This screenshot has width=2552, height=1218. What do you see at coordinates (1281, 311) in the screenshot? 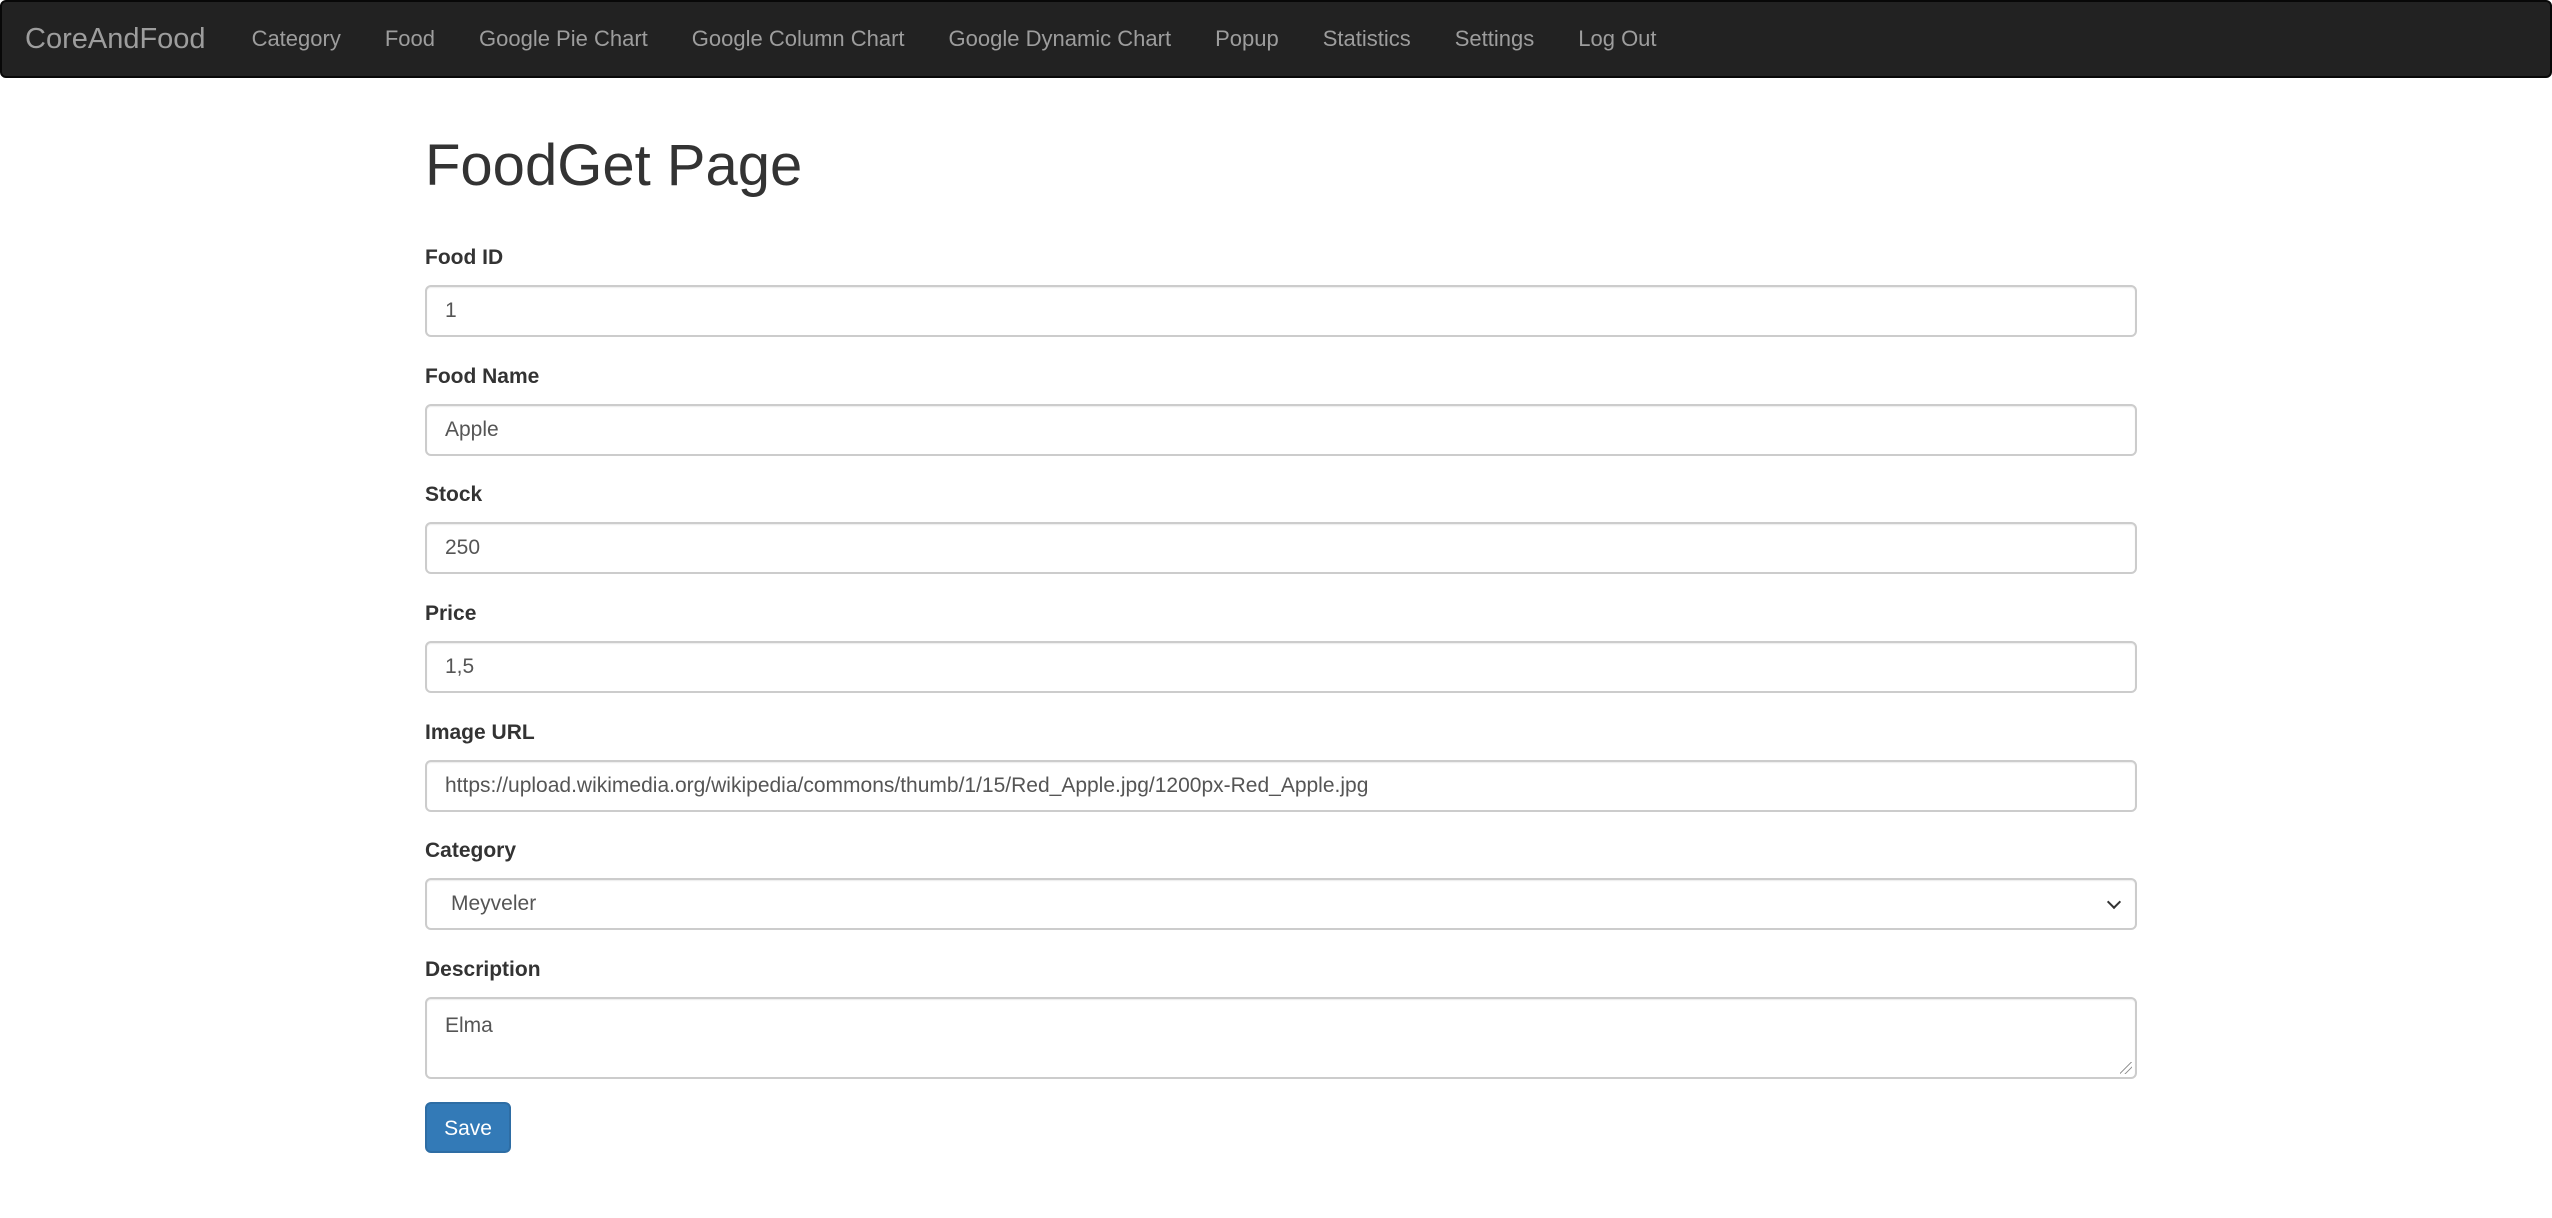
I see `food-id-input: 1` at bounding box center [1281, 311].